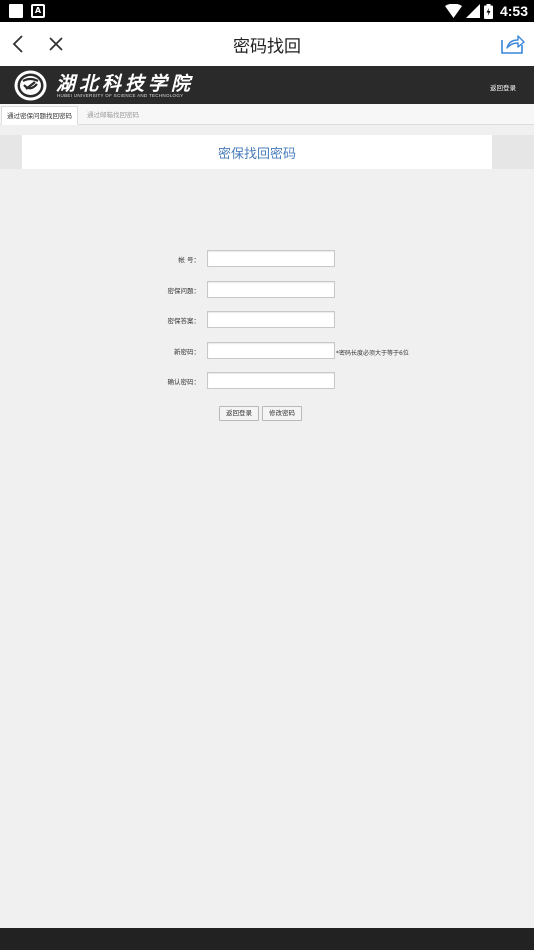 The image size is (534, 950). What do you see at coordinates (39, 115) in the screenshot?
I see `tab-security-question: 通过密保问题找回密码` at bounding box center [39, 115].